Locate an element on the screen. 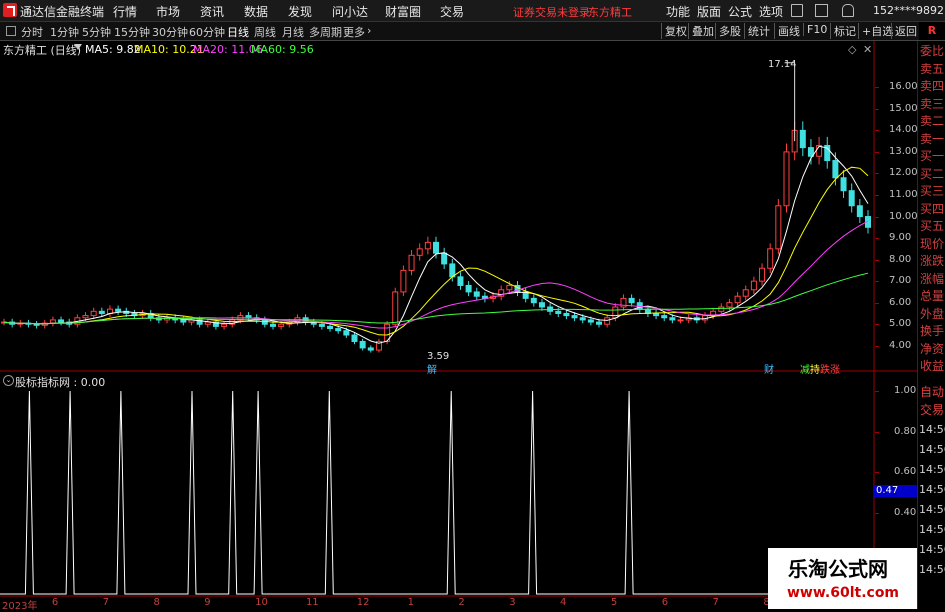  quote-field-label: 买四 is located at coordinates (932, 208).